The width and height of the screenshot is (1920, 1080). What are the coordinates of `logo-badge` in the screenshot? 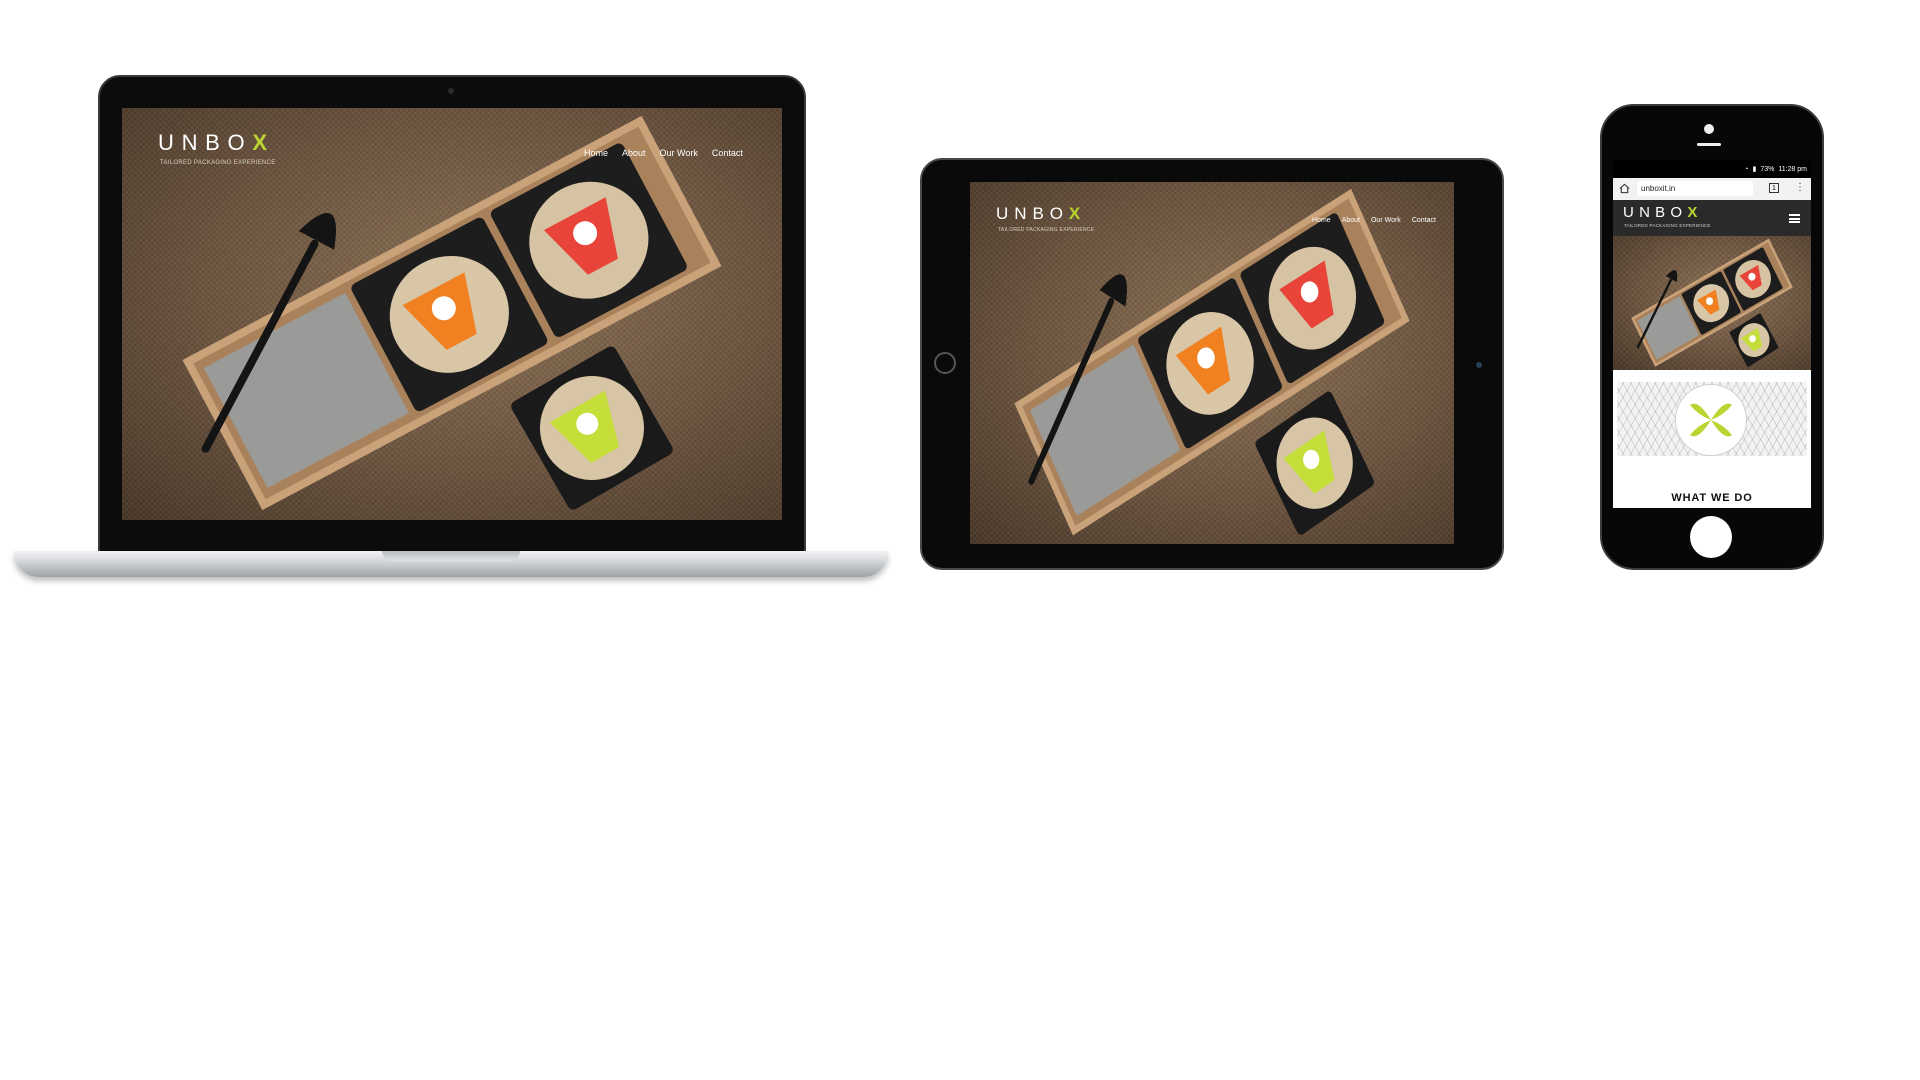 It's located at (1711, 420).